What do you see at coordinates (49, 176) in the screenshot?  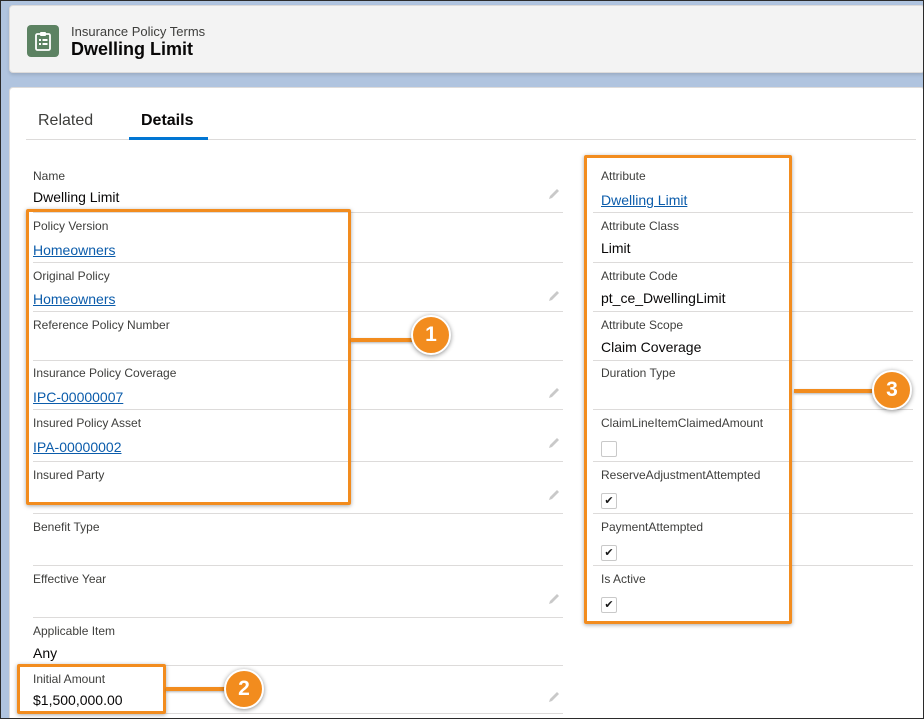 I see `field-label: Name` at bounding box center [49, 176].